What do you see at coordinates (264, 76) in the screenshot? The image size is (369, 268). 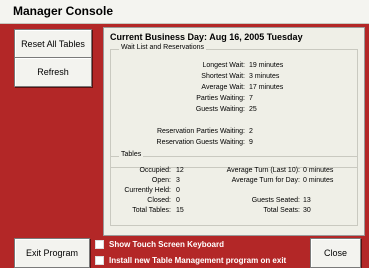 I see `shortest-wait-value: 3 minutes` at bounding box center [264, 76].